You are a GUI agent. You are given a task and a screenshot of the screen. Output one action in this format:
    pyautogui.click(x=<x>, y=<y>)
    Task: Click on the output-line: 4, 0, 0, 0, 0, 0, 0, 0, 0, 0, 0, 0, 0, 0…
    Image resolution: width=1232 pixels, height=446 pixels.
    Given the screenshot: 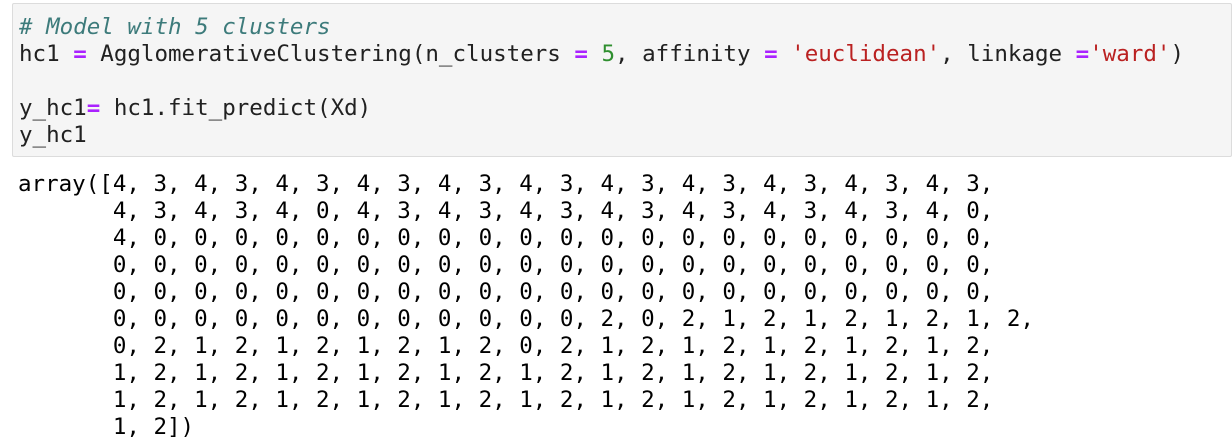 What is the action you would take?
    pyautogui.click(x=506, y=238)
    